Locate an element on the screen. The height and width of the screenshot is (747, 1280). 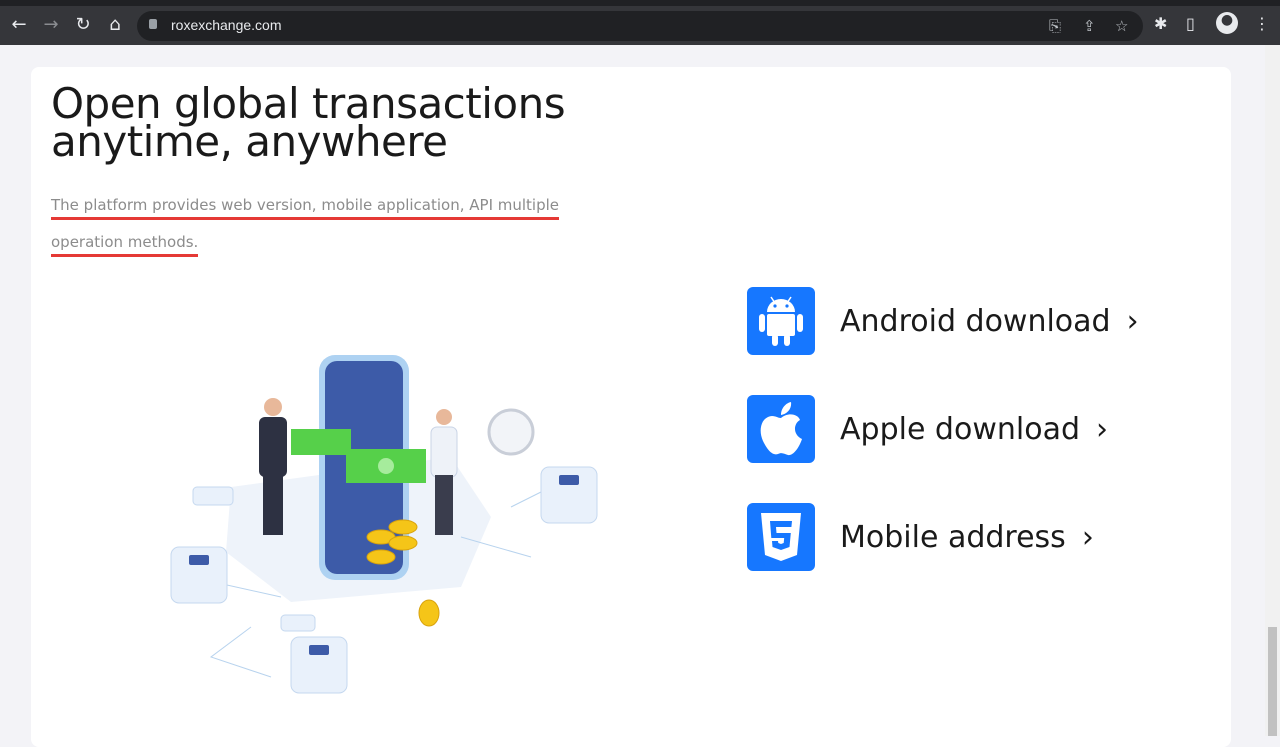
android-download-label: Android download is located at coordinates (975, 321).